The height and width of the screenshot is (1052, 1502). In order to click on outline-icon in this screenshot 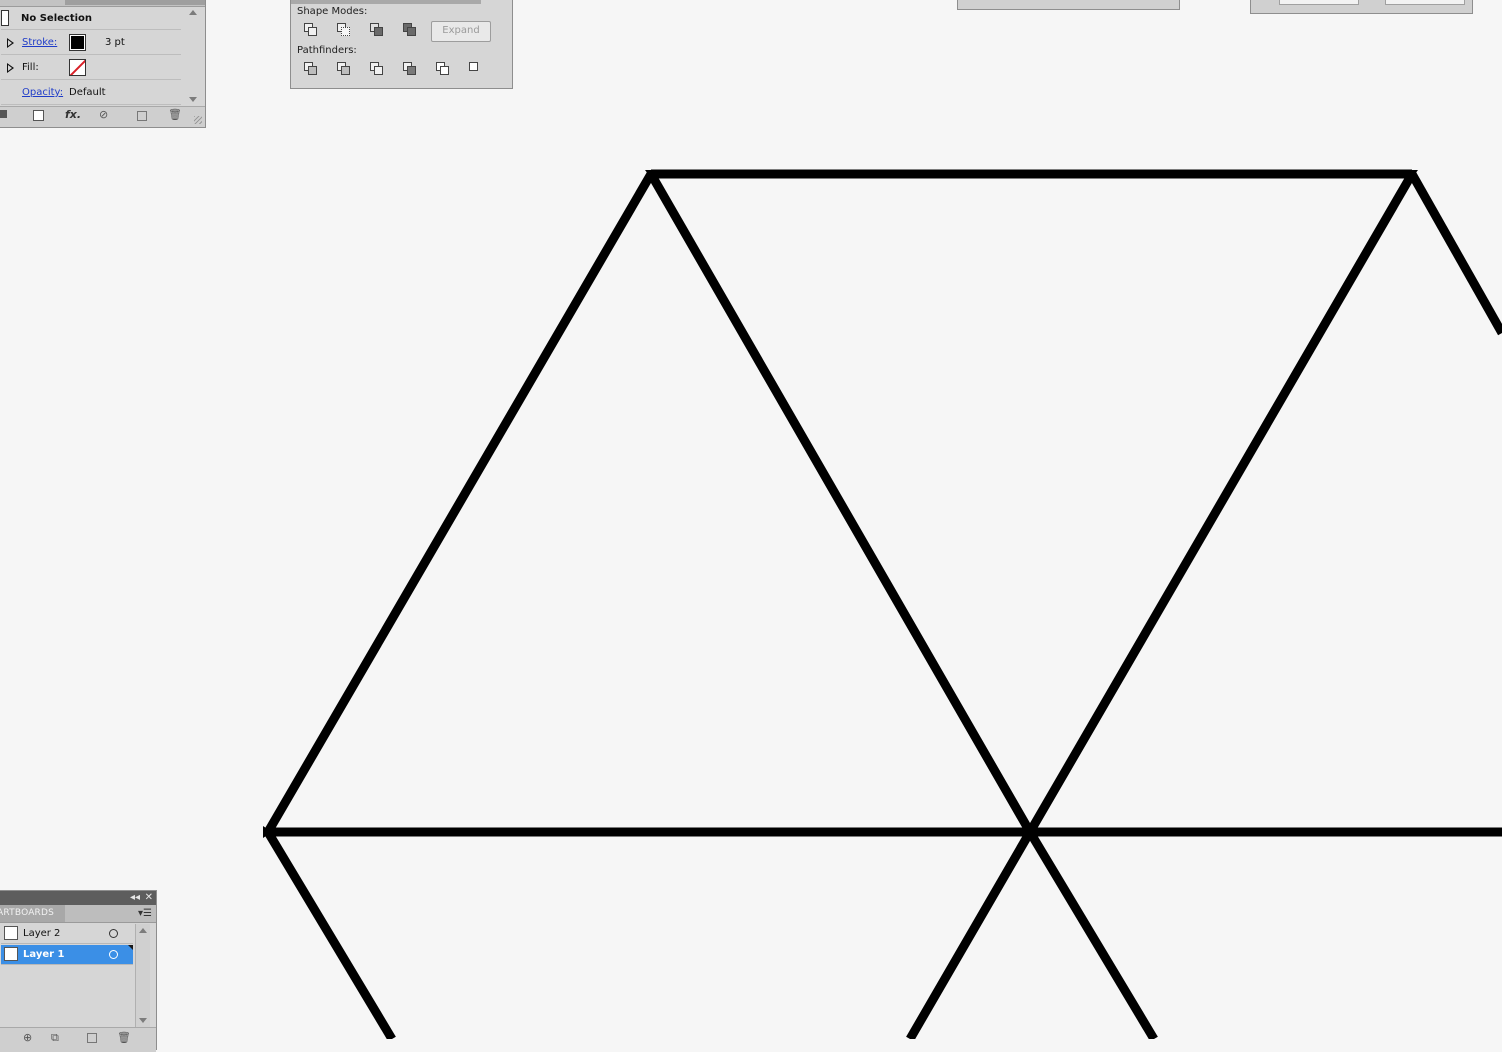, I will do `click(443, 69)`.